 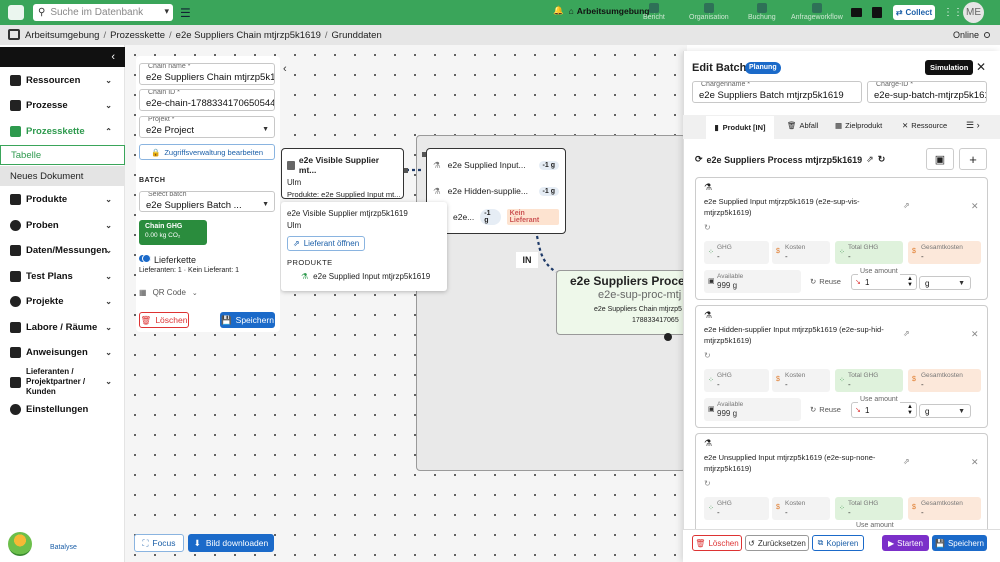 I want to click on building-icon, so click(x=291, y=165).